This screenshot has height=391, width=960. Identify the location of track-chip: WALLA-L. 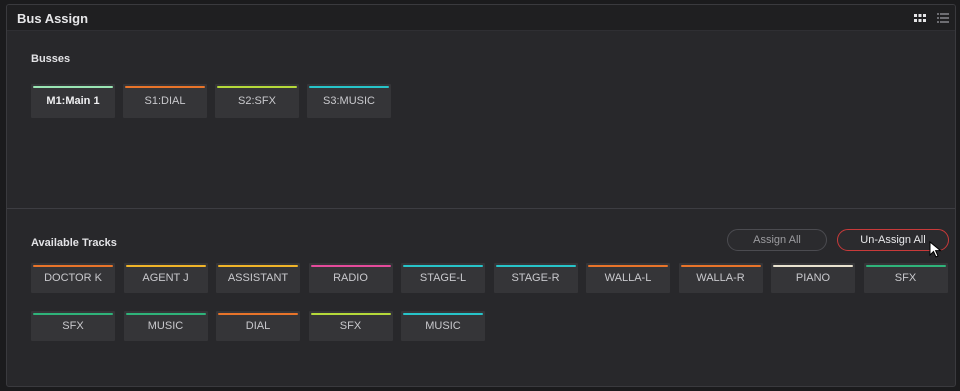
(628, 278).